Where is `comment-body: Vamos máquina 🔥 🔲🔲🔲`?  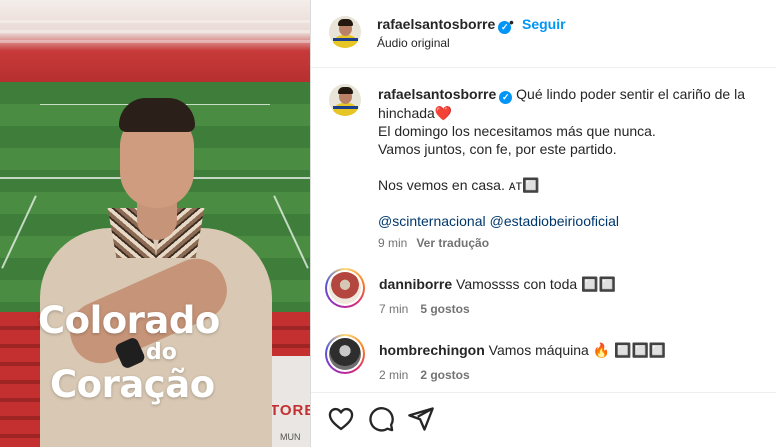 comment-body: Vamos máquina 🔥 🔲🔲🔲 is located at coordinates (577, 350).